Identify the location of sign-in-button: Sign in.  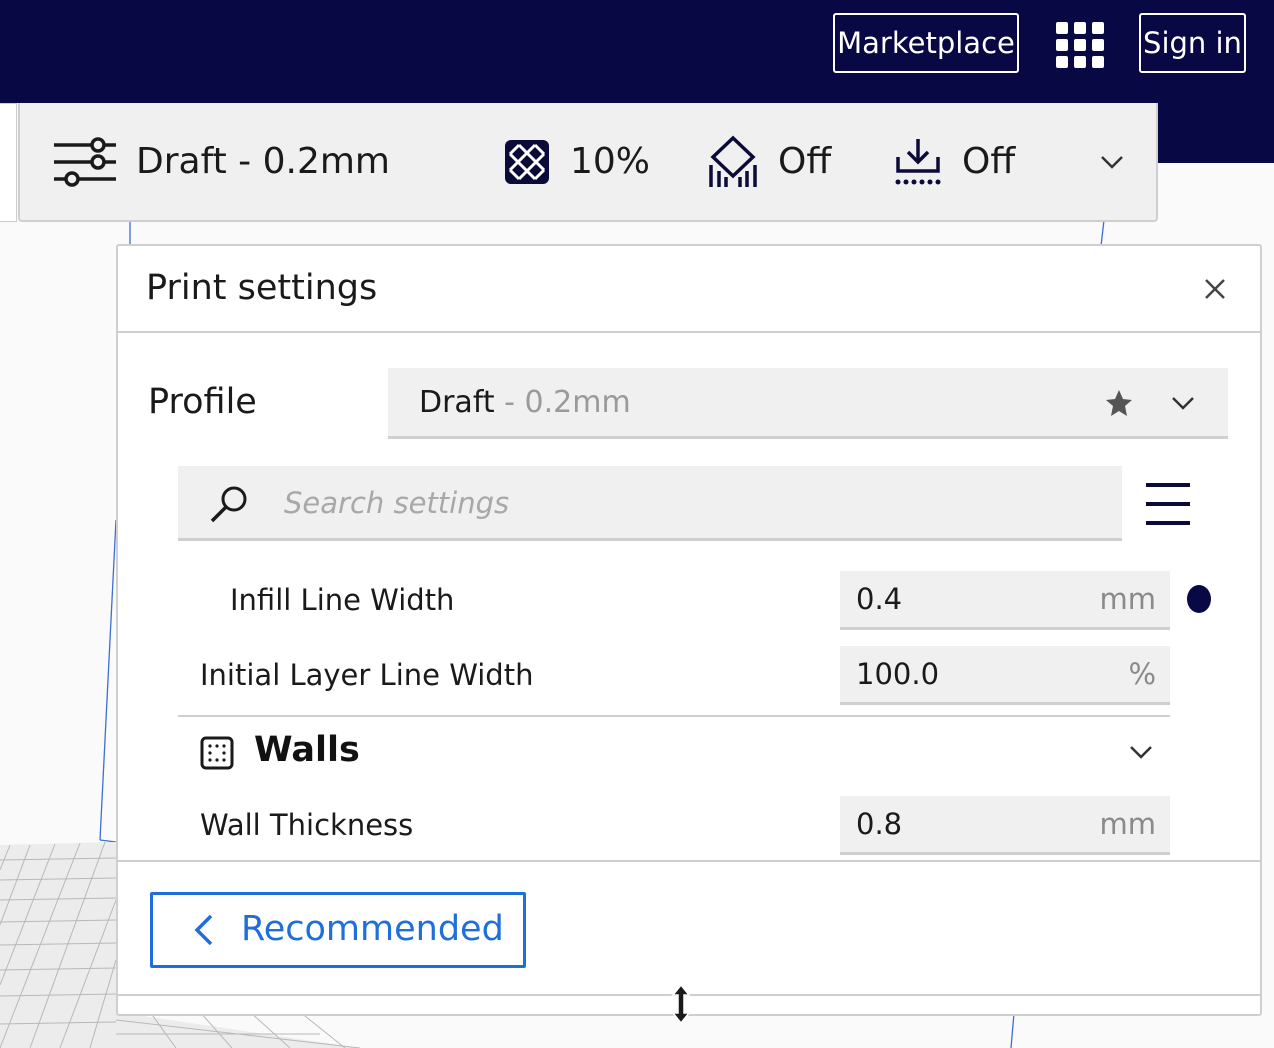
(1192, 43).